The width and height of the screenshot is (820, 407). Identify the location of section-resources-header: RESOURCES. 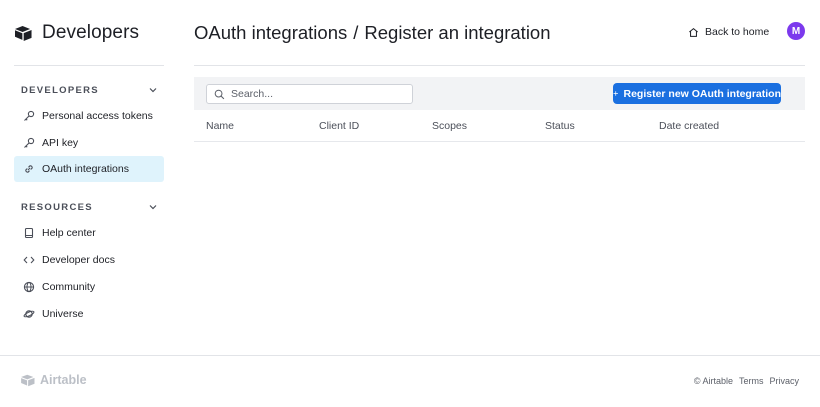
(89, 207).